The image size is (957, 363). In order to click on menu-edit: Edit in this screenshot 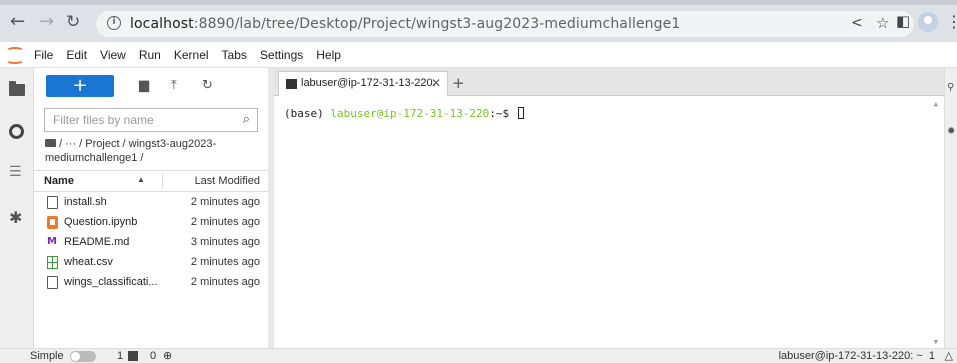, I will do `click(76, 55)`.